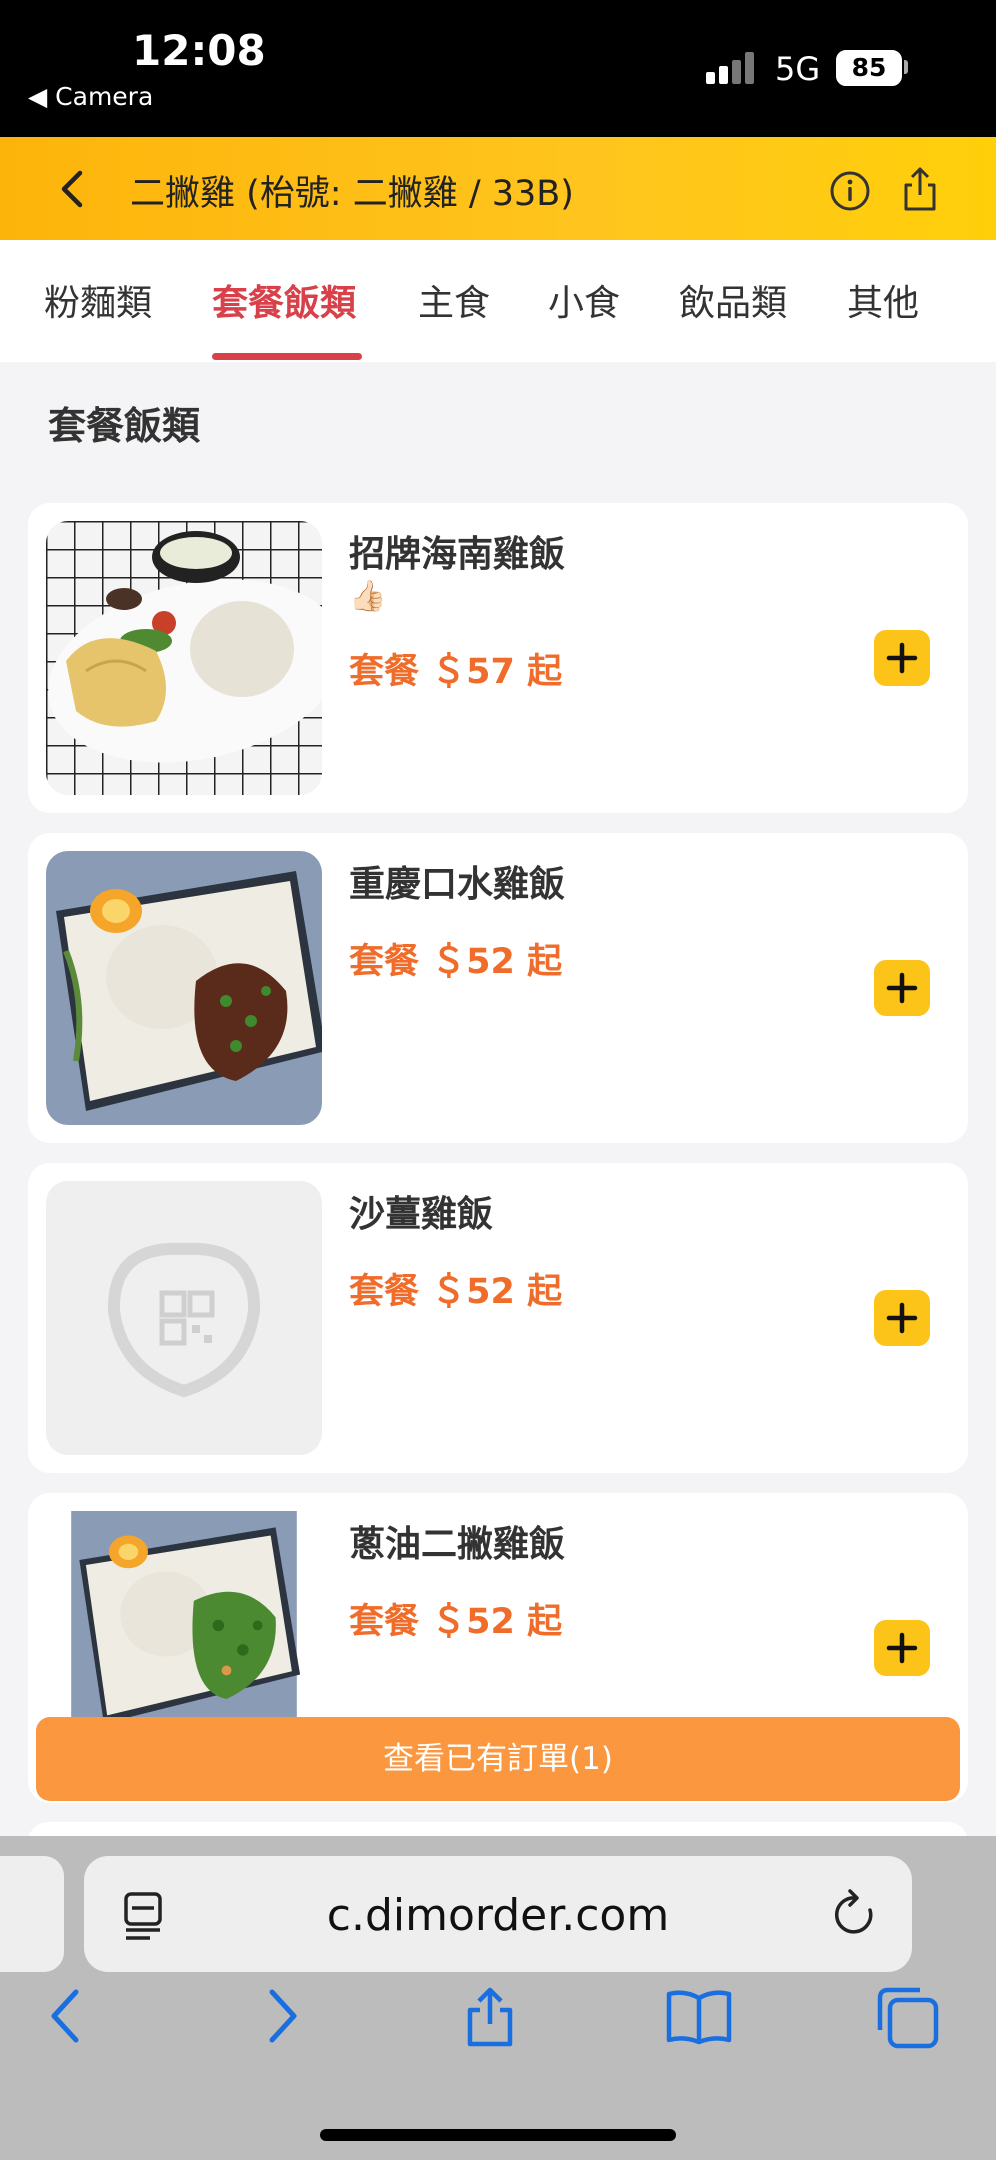  Describe the element at coordinates (90, 96) in the screenshot. I see `back-to-camera-link: ◀ Camera` at that location.